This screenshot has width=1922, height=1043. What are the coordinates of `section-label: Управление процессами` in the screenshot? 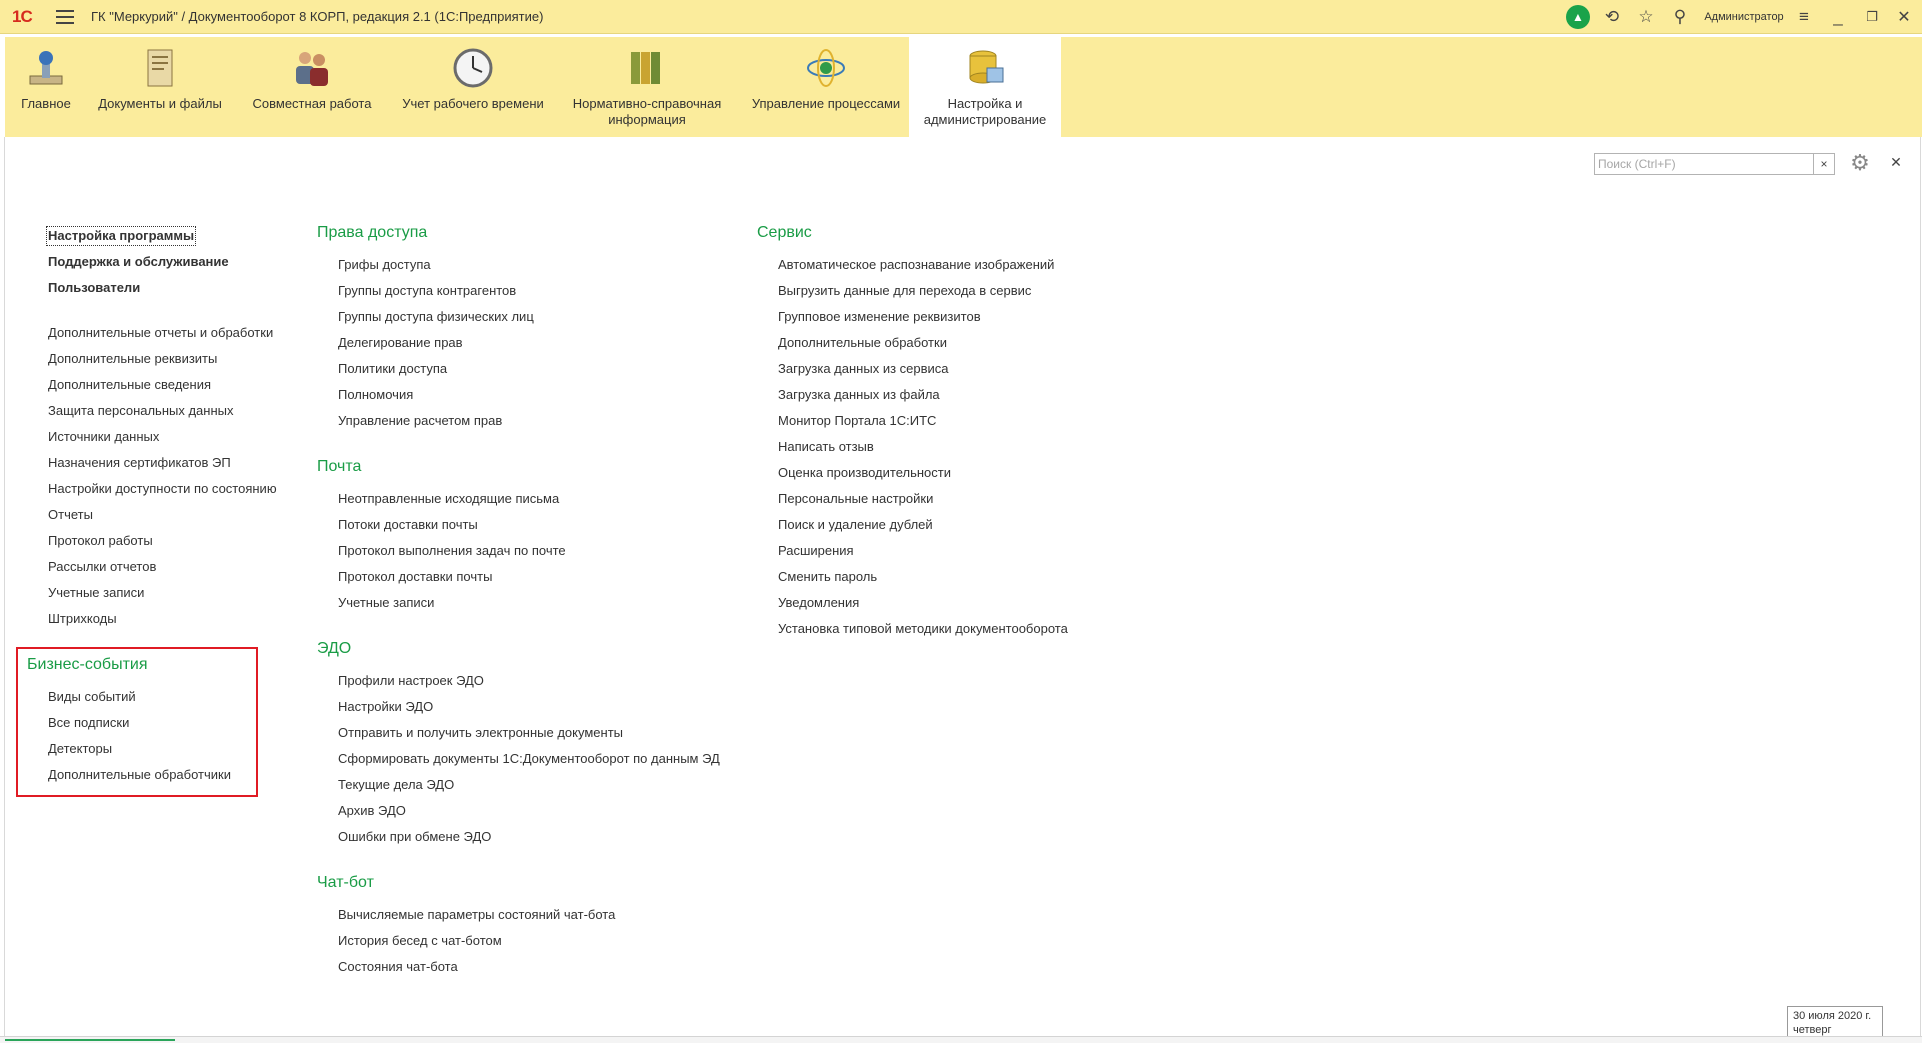 It's located at (826, 103).